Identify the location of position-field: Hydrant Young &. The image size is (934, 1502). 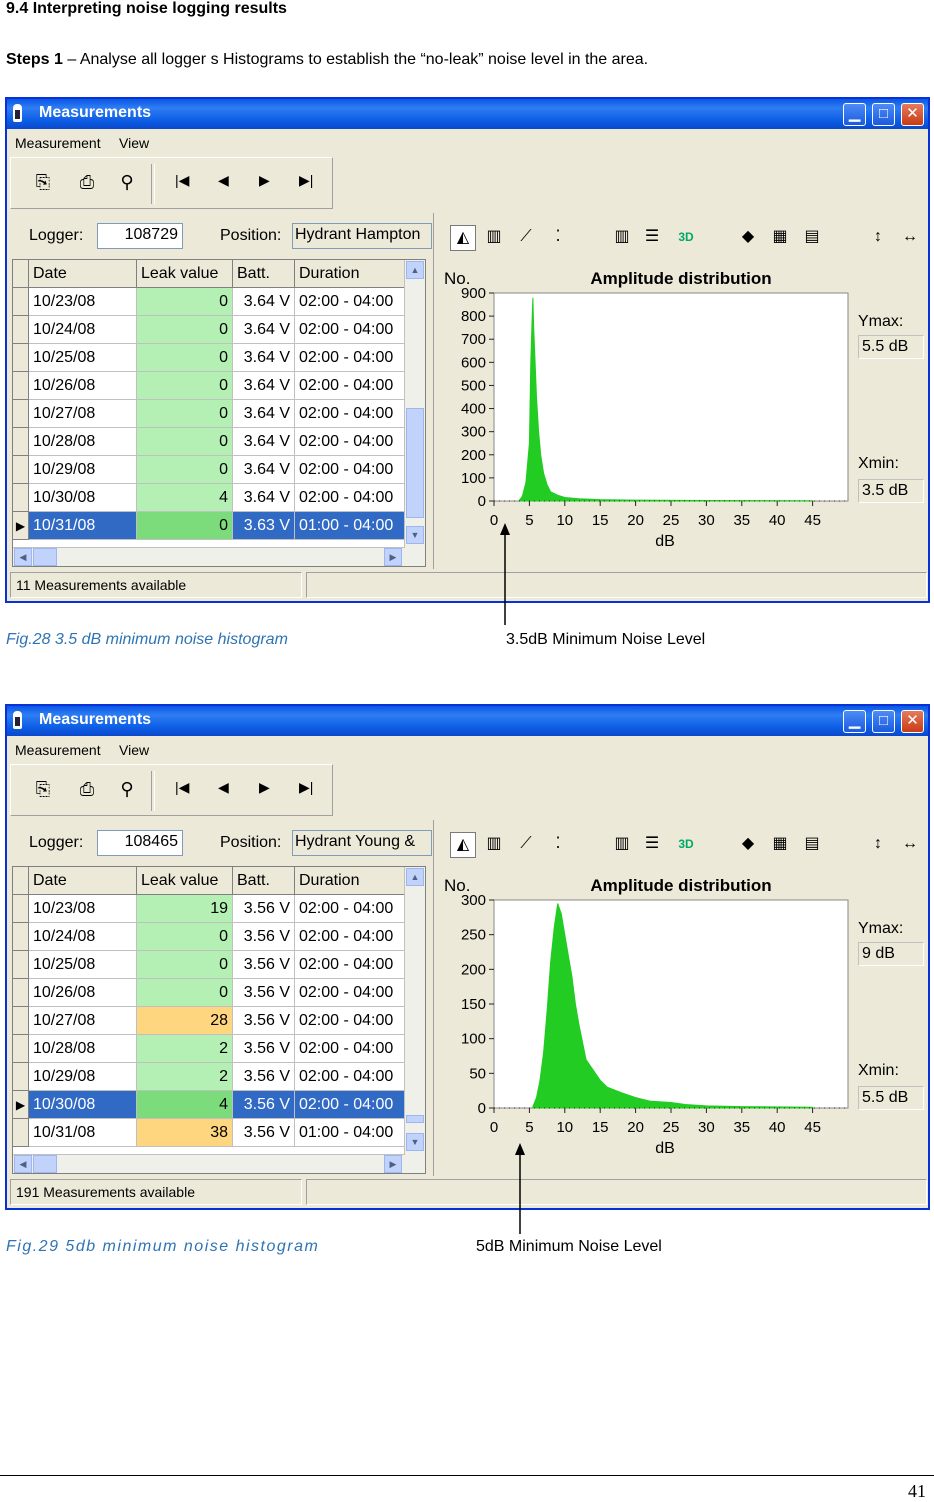
(362, 843).